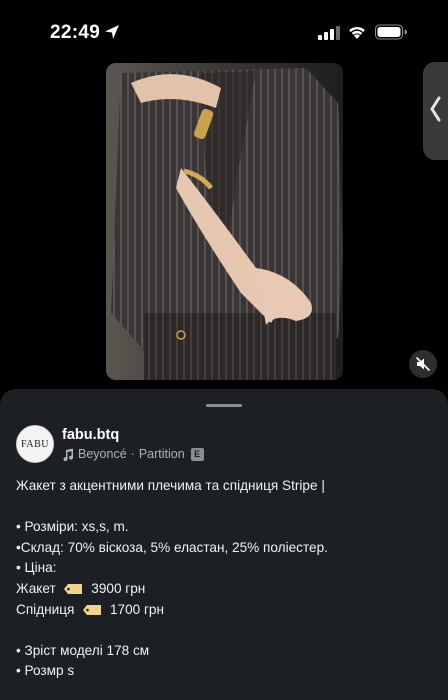  What do you see at coordinates (36, 588) in the screenshot?
I see `jacket-label: Жакет` at bounding box center [36, 588].